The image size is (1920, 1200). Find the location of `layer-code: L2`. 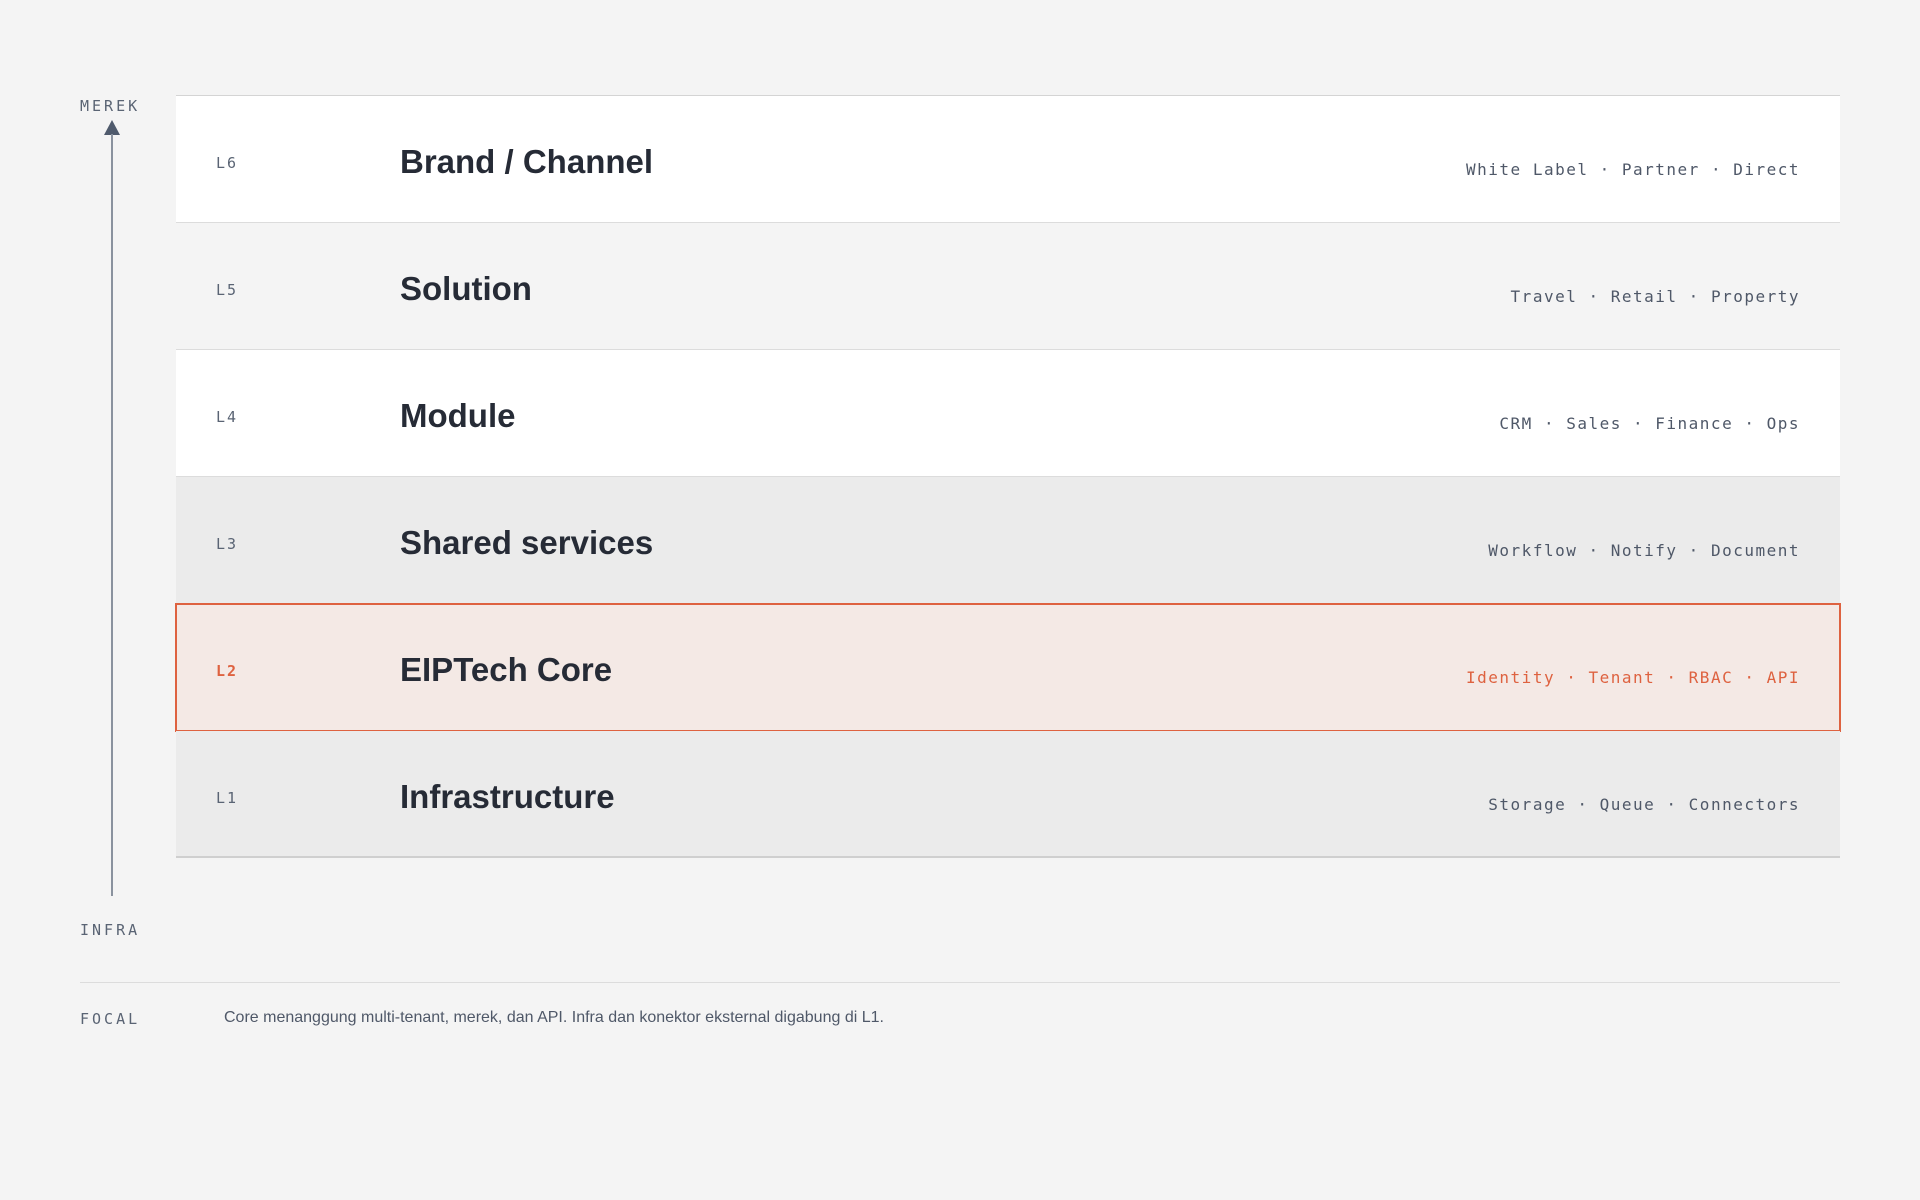

layer-code: L2 is located at coordinates (227, 671).